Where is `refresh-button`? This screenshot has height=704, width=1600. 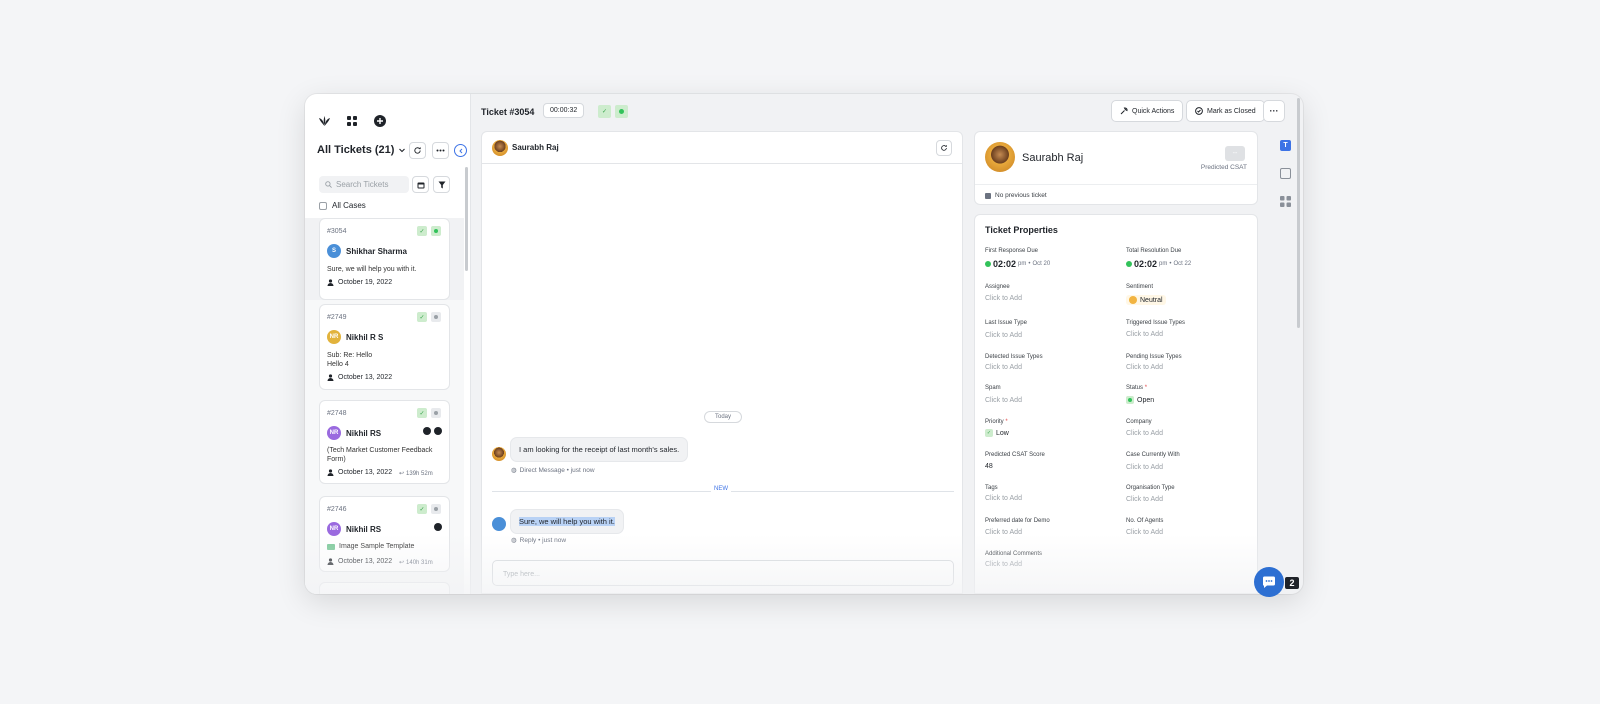 refresh-button is located at coordinates (417, 150).